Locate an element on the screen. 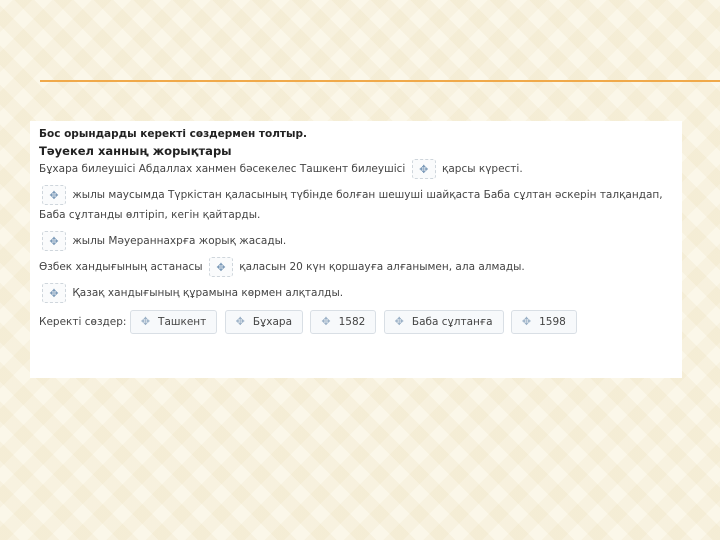  drop-zone-2: ✥ is located at coordinates (54, 195).